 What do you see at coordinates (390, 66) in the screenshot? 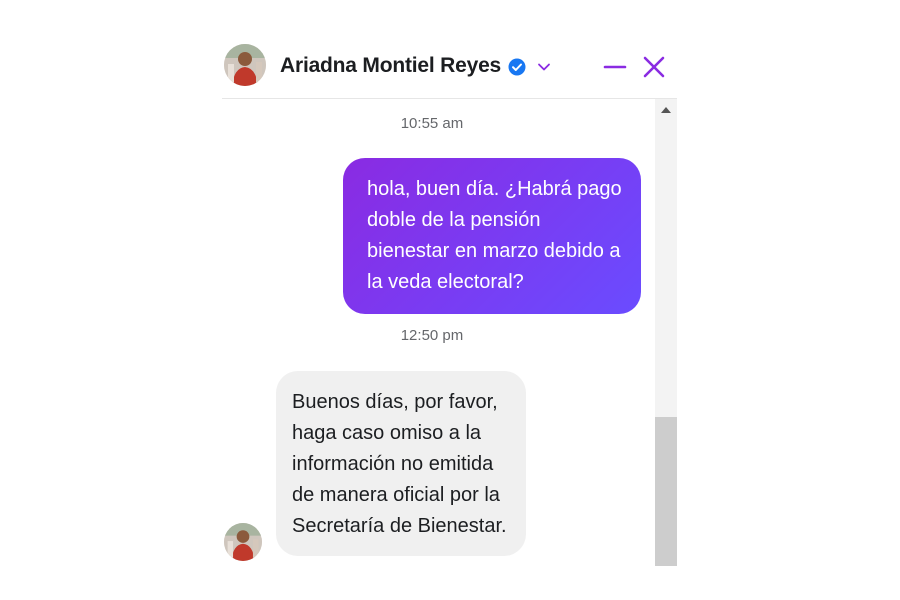
I see `contact-name: Ariadna Montiel Reyes` at bounding box center [390, 66].